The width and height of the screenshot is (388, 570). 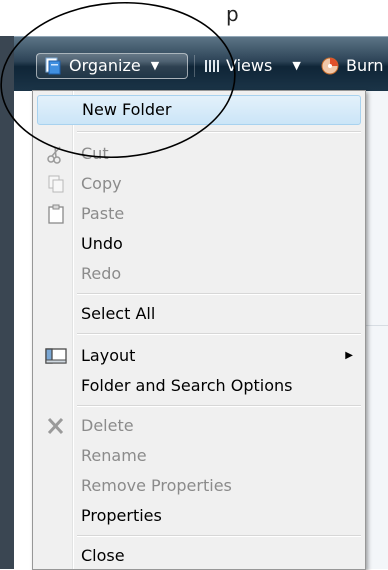 What do you see at coordinates (7, 302) in the screenshot?
I see `window-left-frame` at bounding box center [7, 302].